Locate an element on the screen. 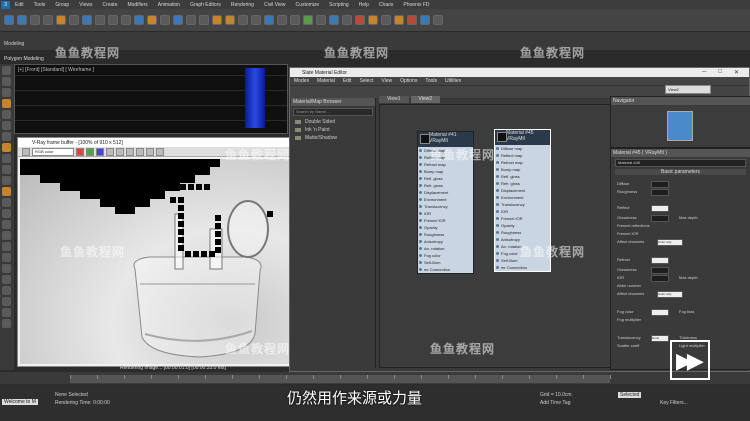  scene-explorer-icon is located at coordinates (308, 20).